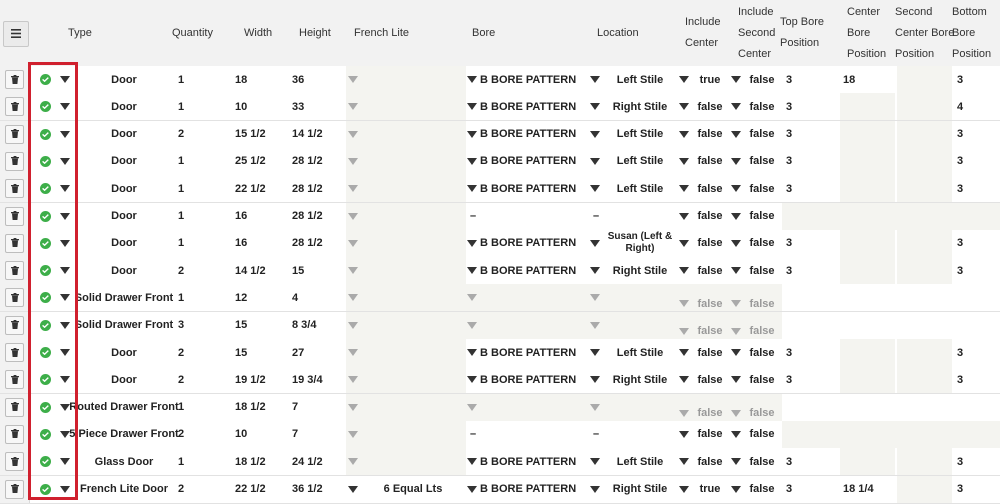  Describe the element at coordinates (319, 407) in the screenshot. I see `cell-height: 7` at that location.